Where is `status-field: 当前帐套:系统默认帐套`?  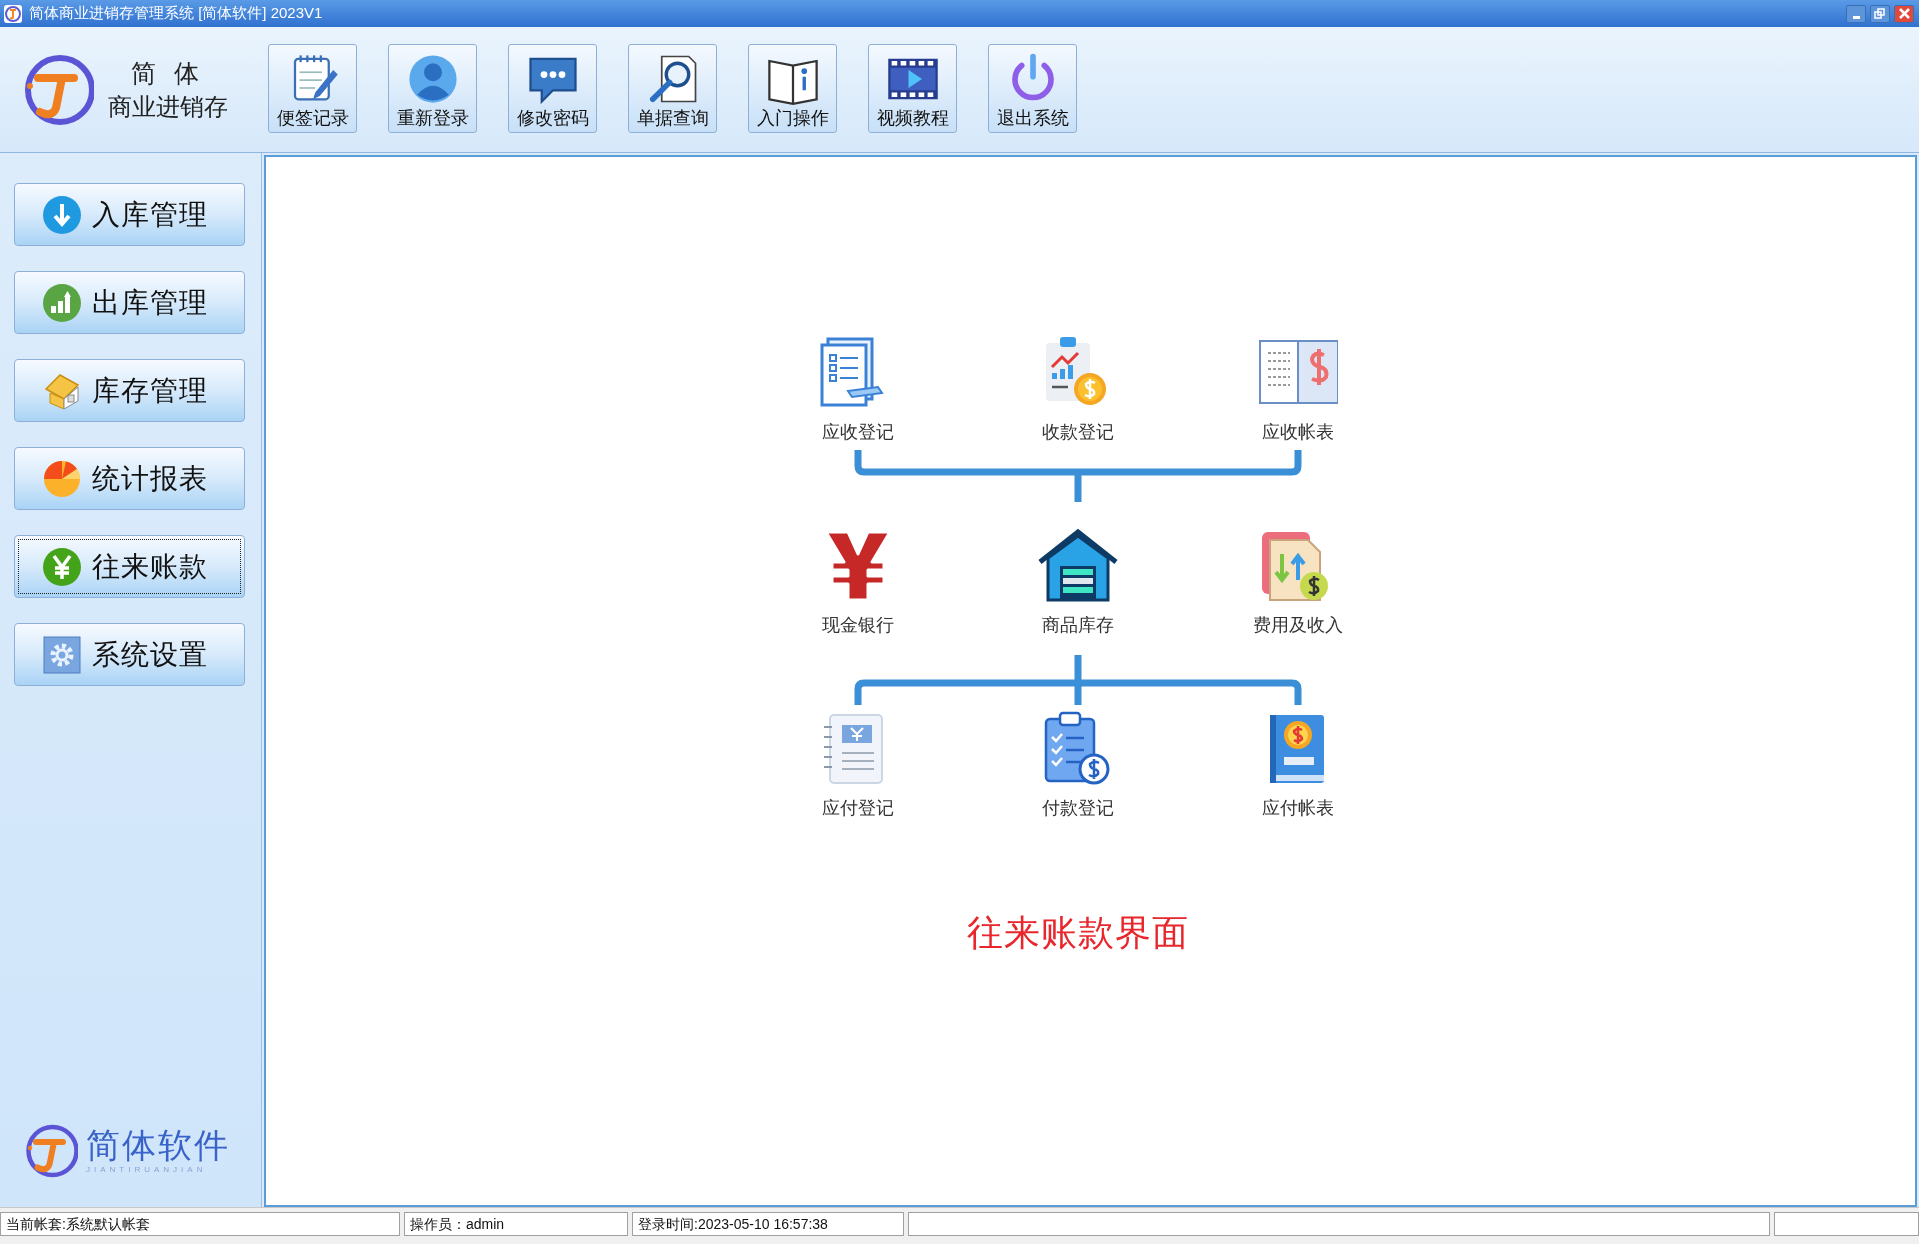
status-field: 当前帐套:系统默认帐套 is located at coordinates (200, 1224).